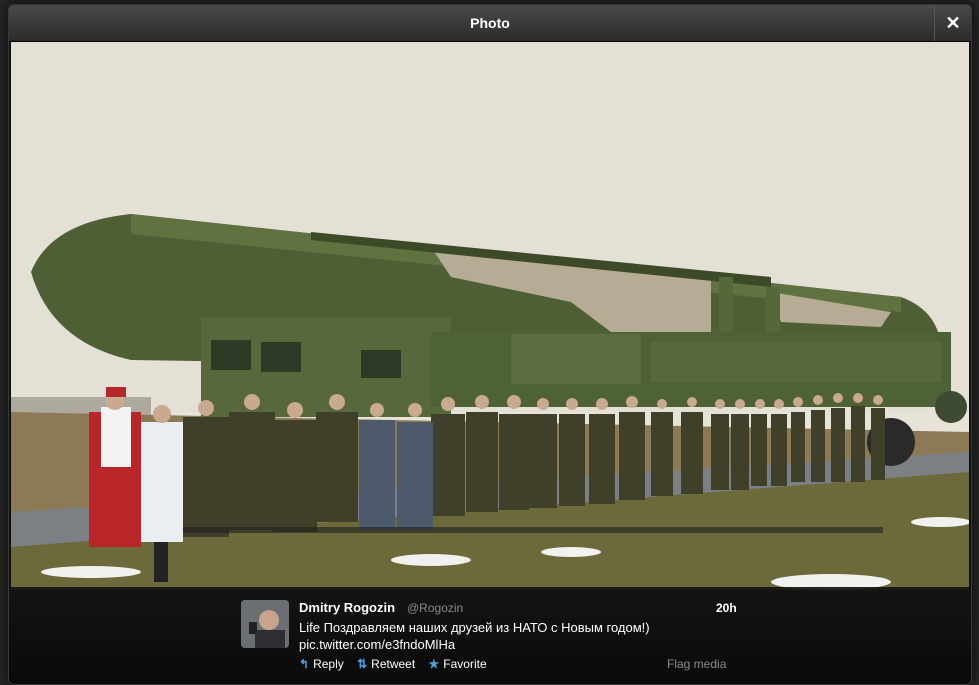 Image resolution: width=979 pixels, height=685 pixels. I want to click on modal-title: Photo, so click(490, 23).